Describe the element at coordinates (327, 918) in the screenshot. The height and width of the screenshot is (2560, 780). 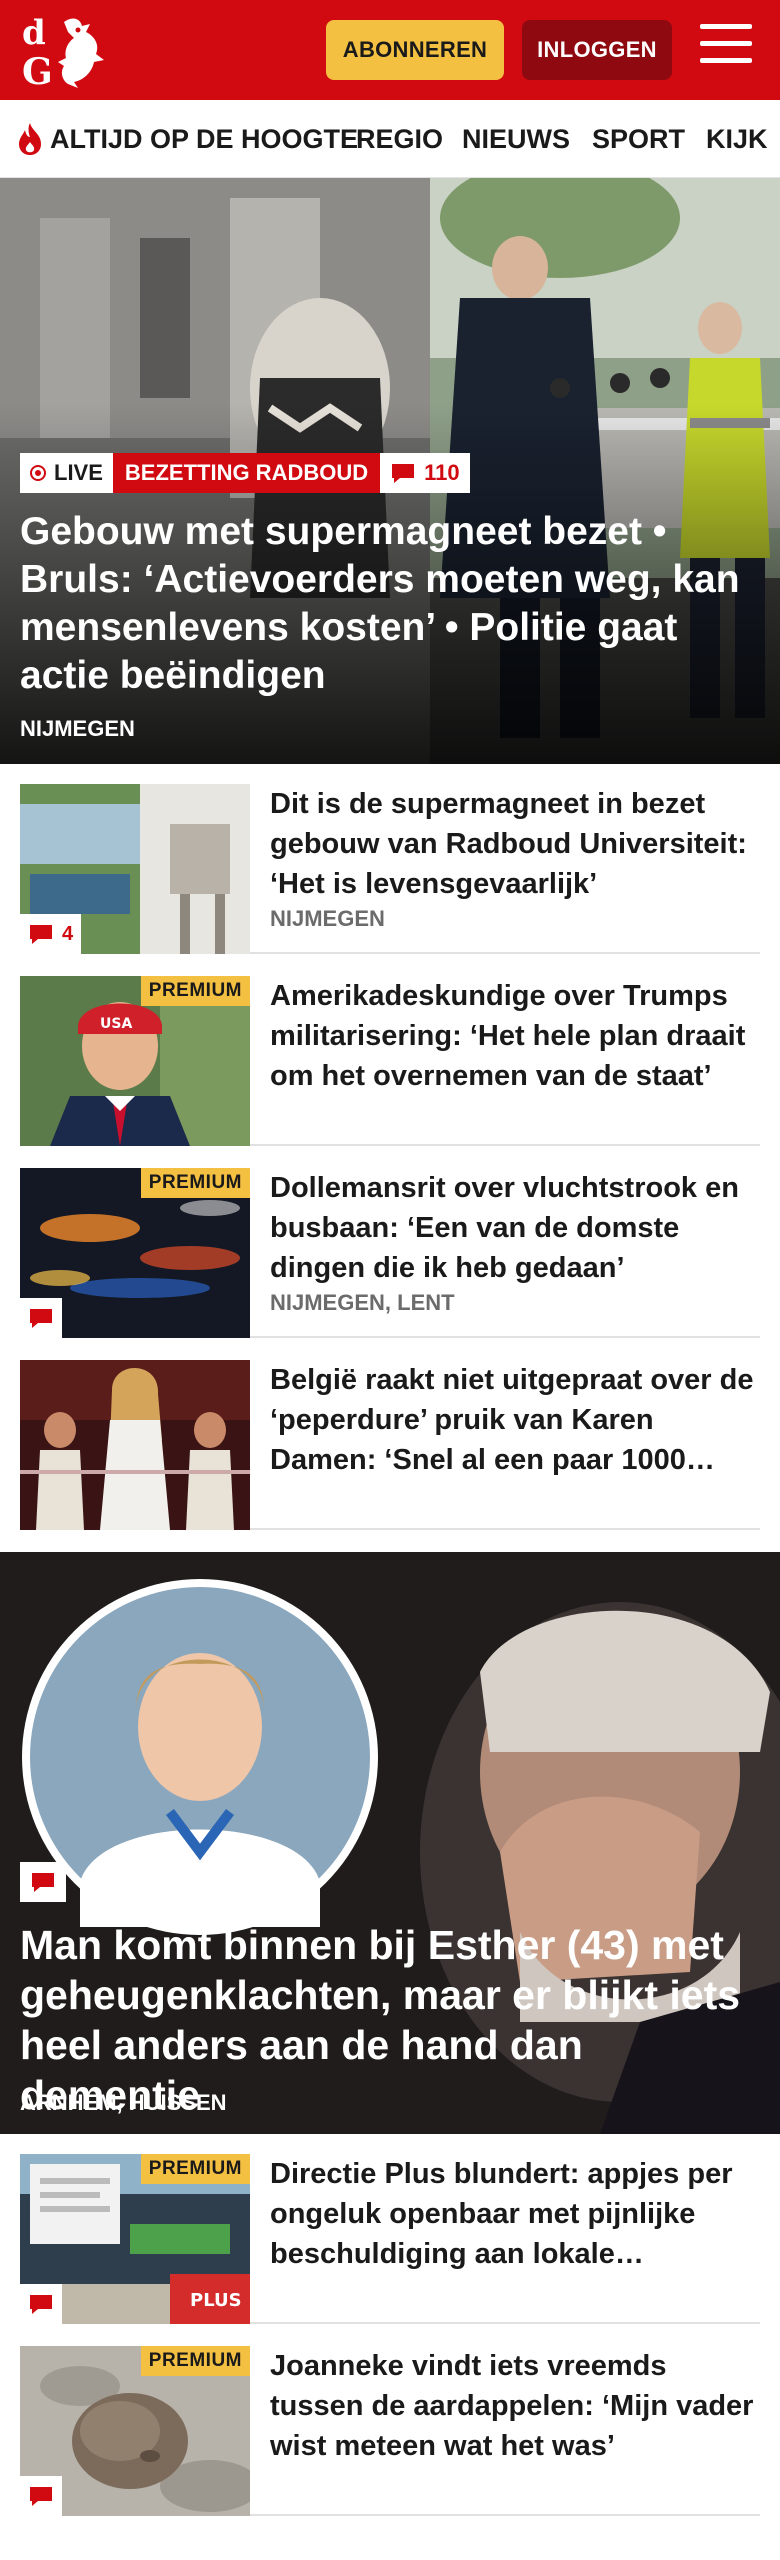
I see `article-location: NIJMEGEN` at that location.